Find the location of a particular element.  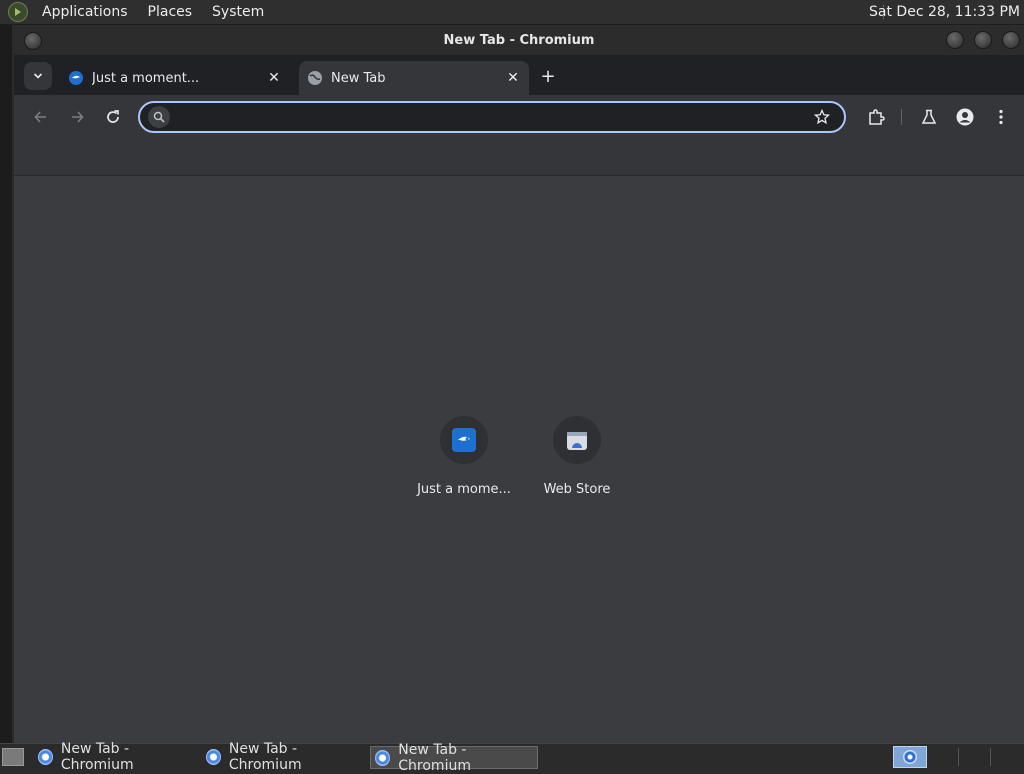

search-icon is located at coordinates (159, 117).